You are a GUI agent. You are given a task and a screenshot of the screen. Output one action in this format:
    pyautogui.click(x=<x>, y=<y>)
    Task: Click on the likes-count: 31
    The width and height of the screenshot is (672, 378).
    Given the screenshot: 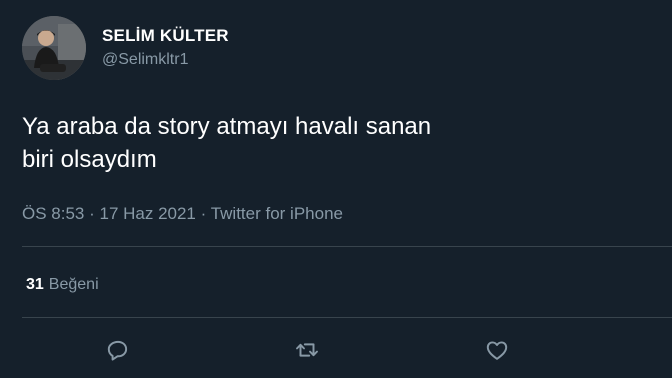 What is the action you would take?
    pyautogui.click(x=35, y=284)
    